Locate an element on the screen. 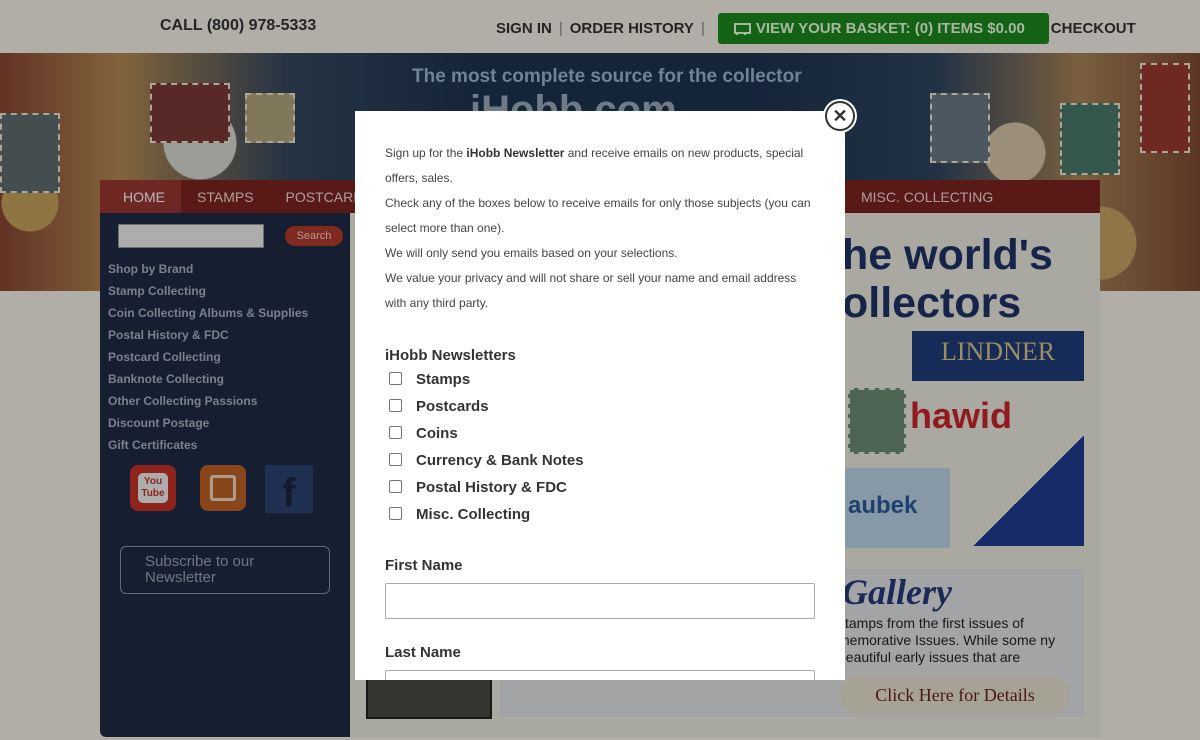  last-name-label: Last Name is located at coordinates (423, 652).